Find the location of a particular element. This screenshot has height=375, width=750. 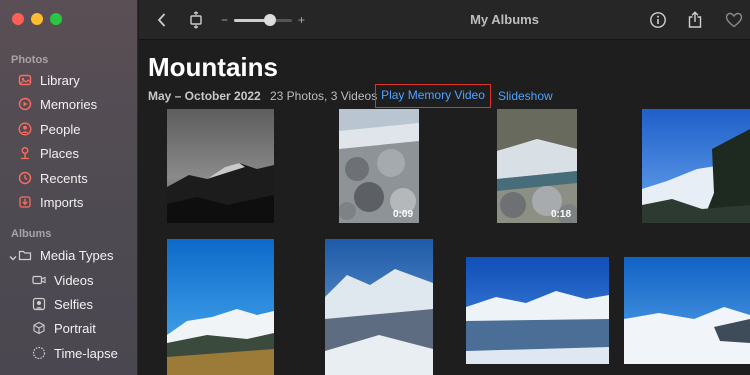

chevron-left-icon is located at coordinates (161, 20).